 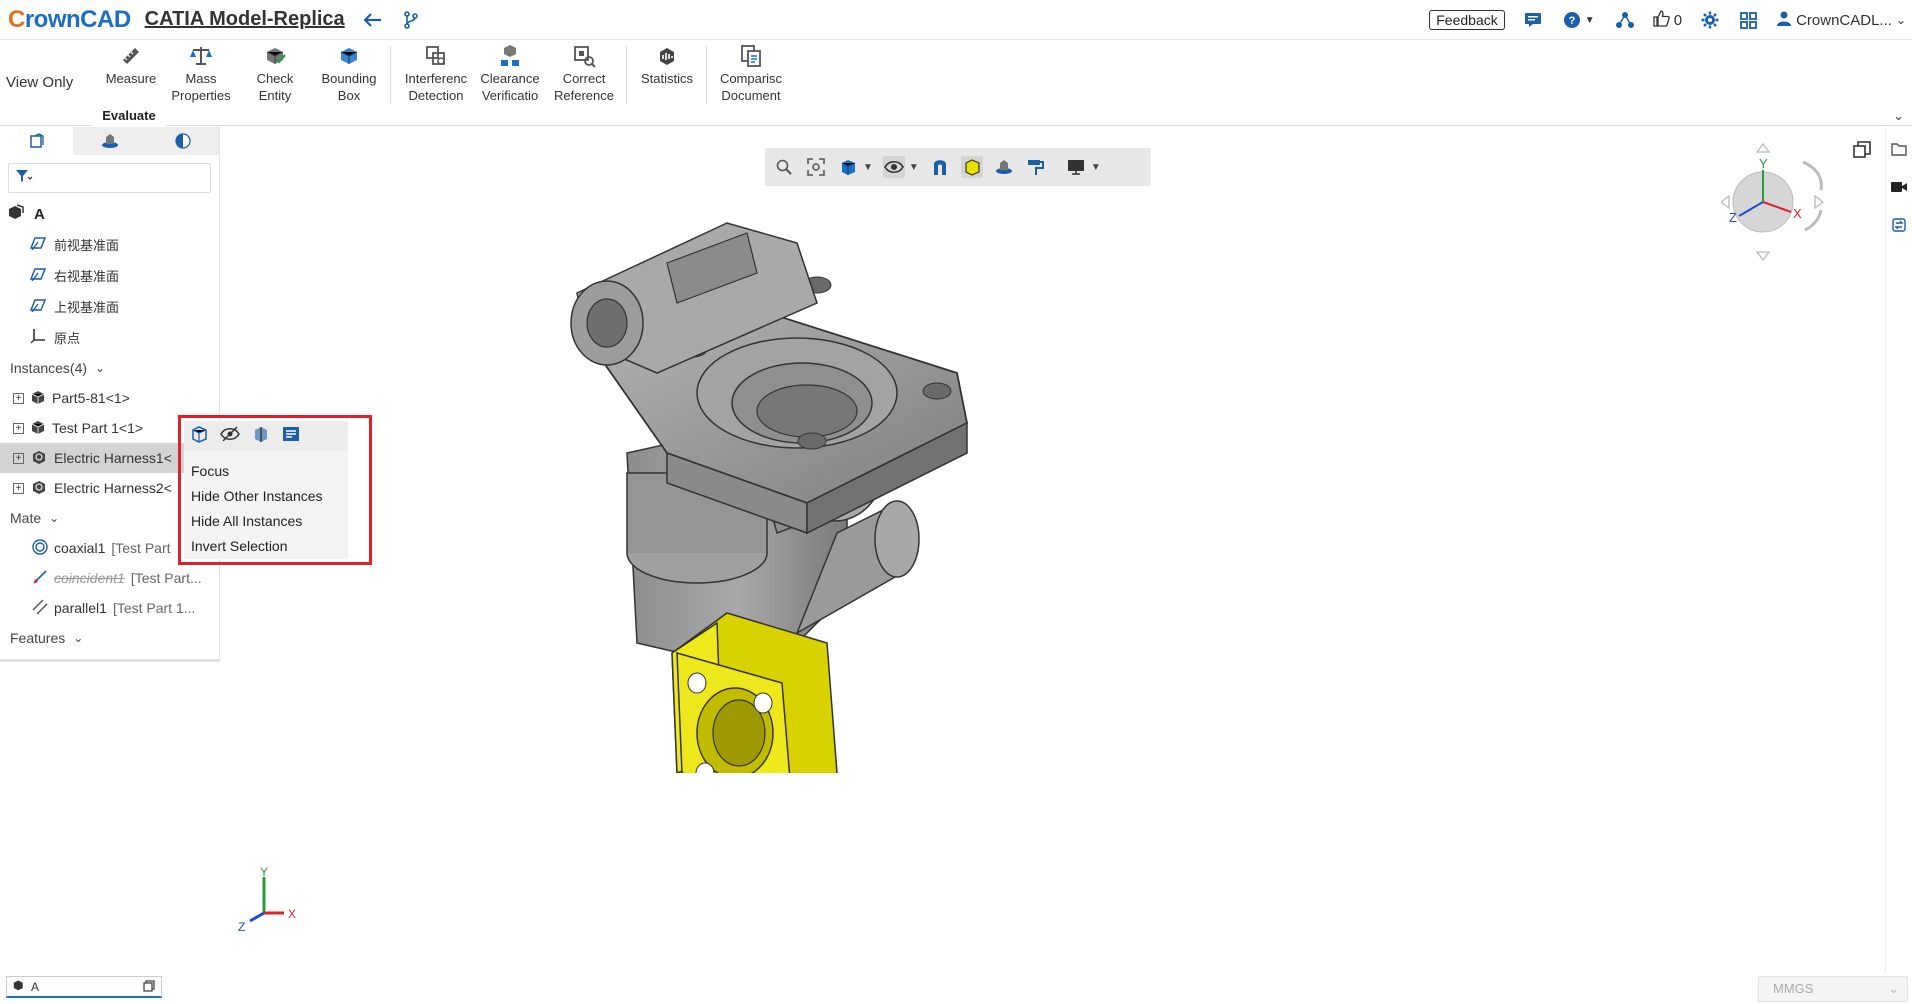 I want to click on view-cube-navigator: Y X Z, so click(x=1786, y=202).